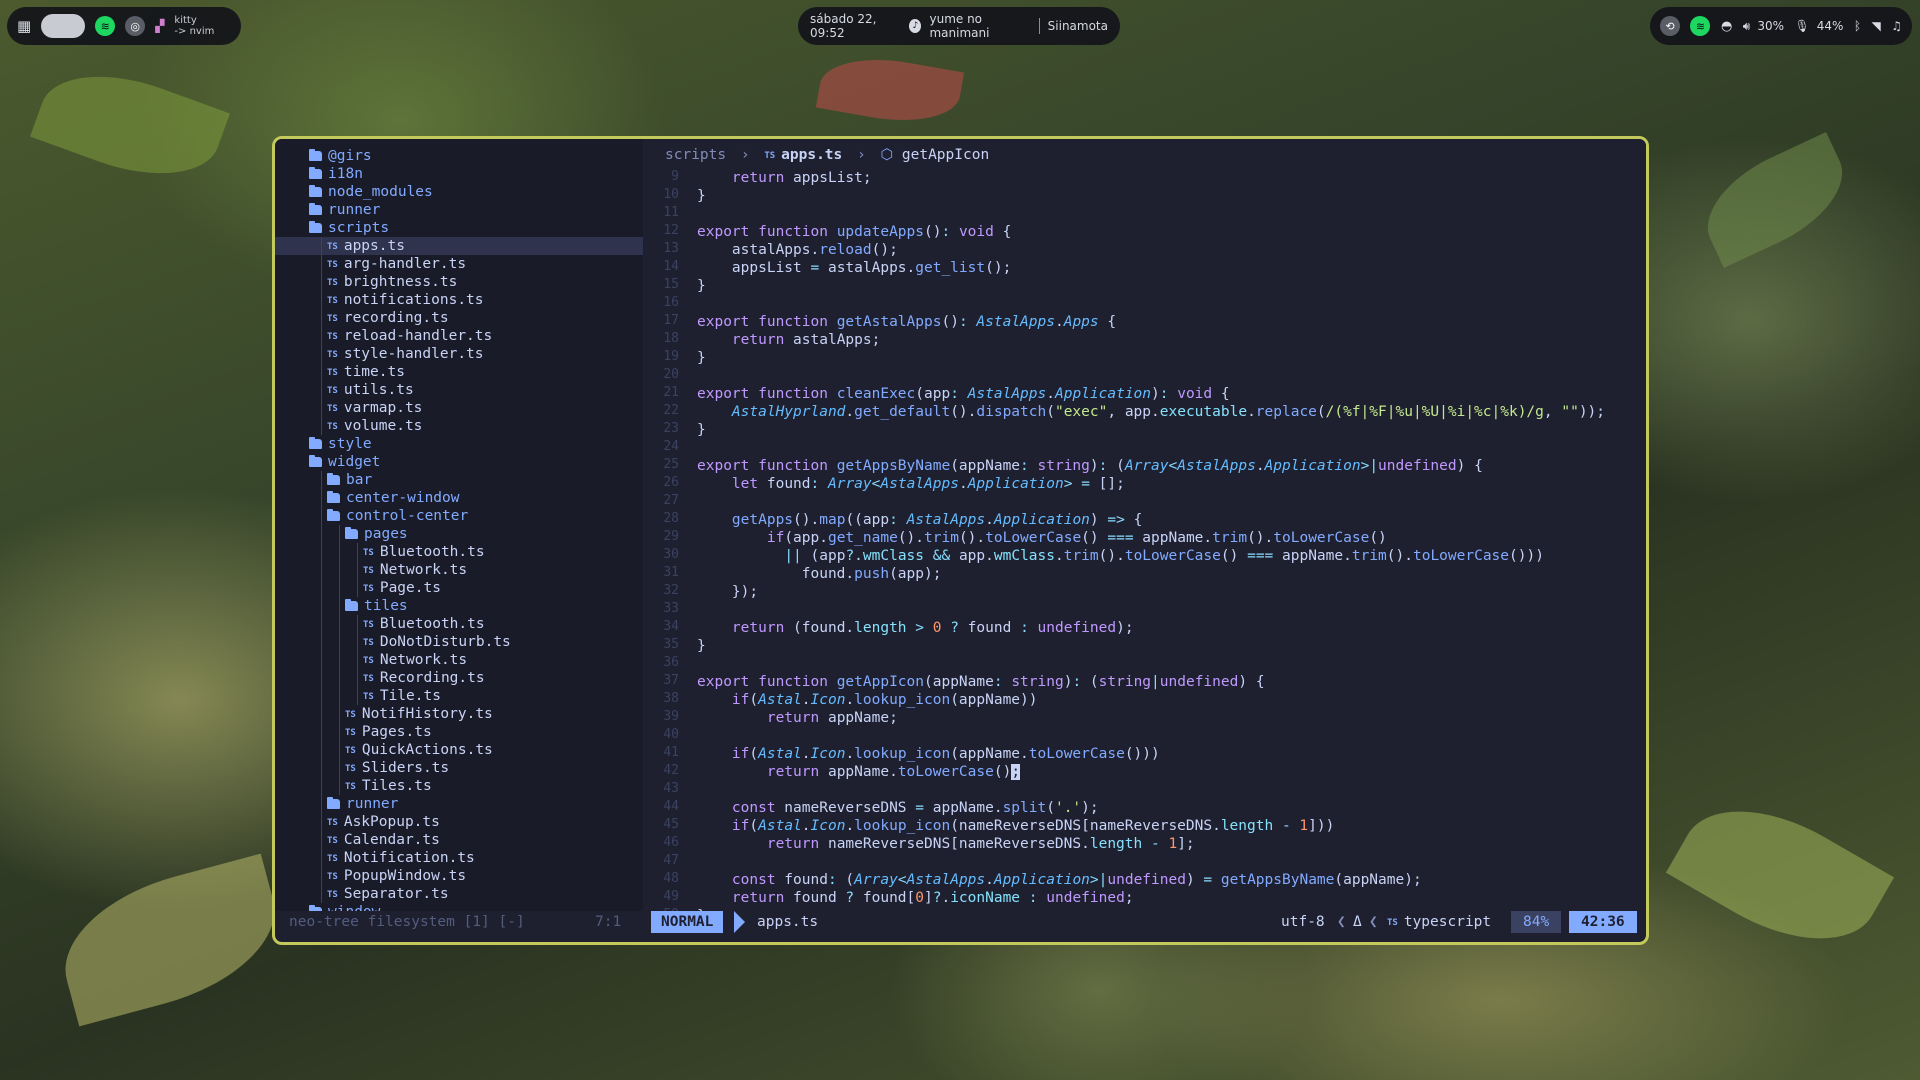 This screenshot has width=1920, height=1080. What do you see at coordinates (671, 230) in the screenshot?
I see `line-number: 12` at bounding box center [671, 230].